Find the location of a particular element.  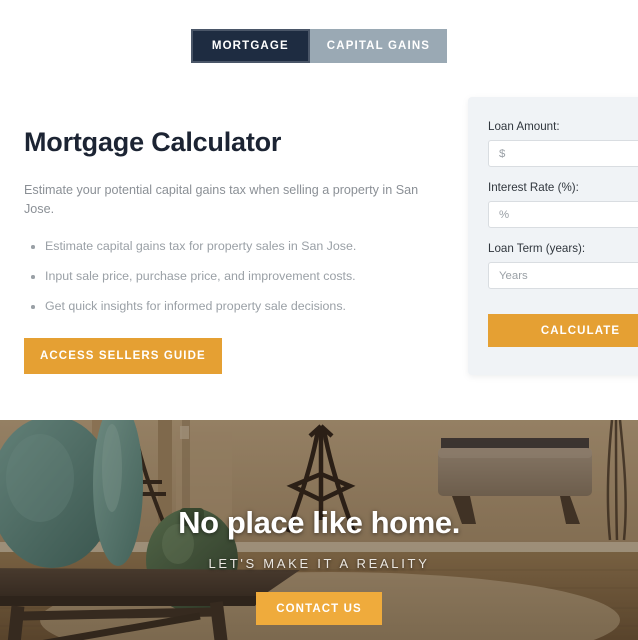

hero-title: No place like home. is located at coordinates (319, 522).